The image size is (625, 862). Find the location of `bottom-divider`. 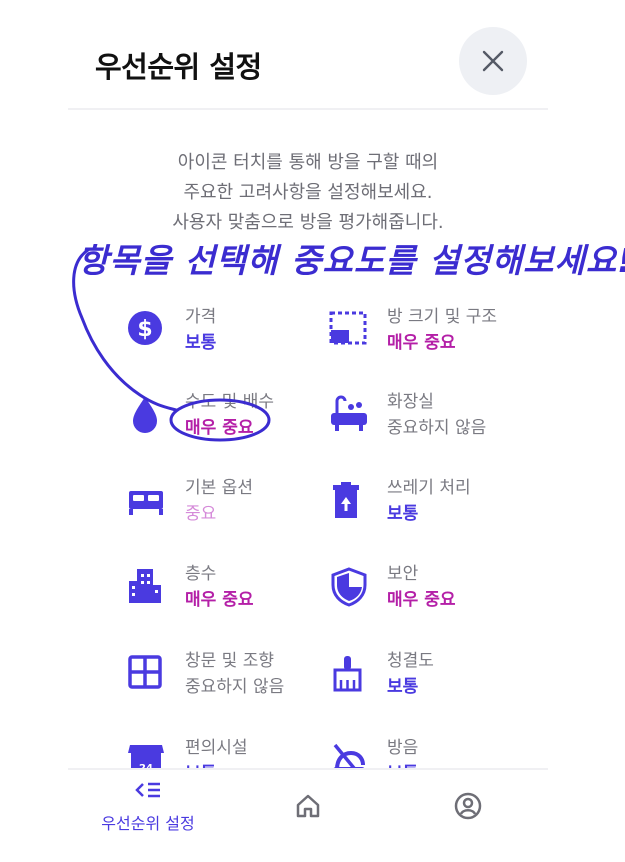

bottom-divider is located at coordinates (308, 769).